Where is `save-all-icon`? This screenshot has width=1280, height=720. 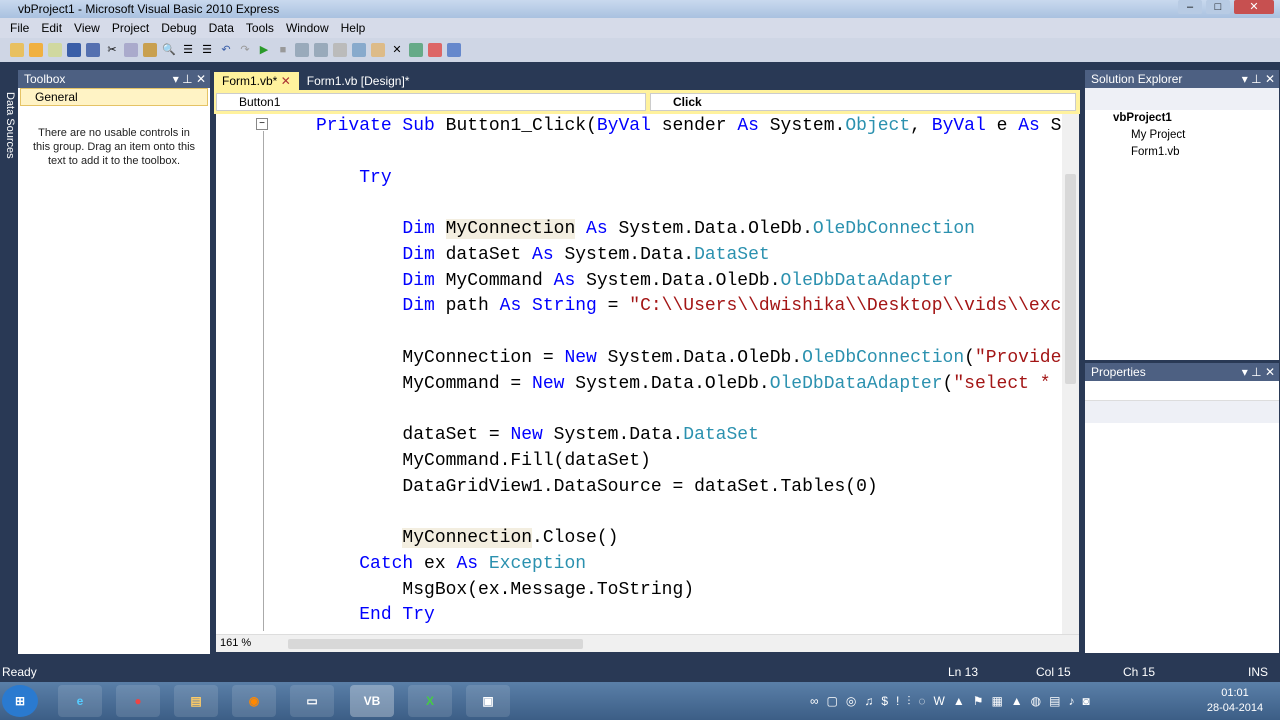 save-all-icon is located at coordinates (93, 50).